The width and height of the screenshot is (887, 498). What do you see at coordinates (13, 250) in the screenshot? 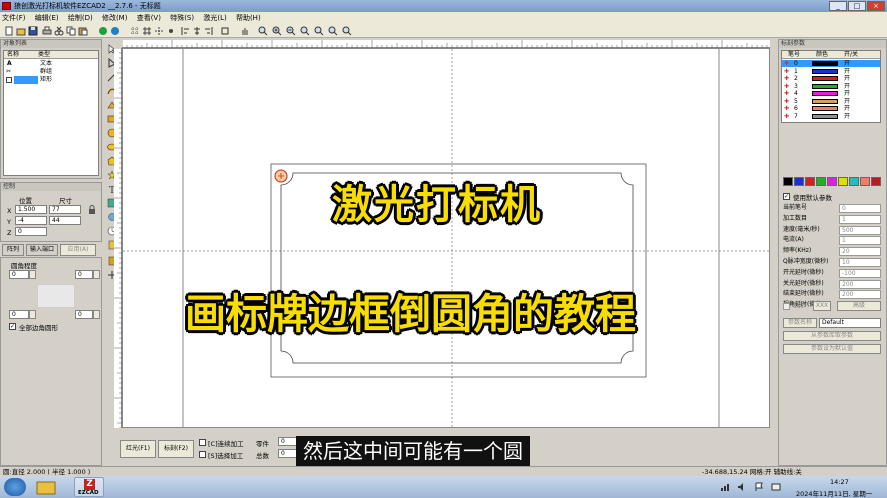
I see `tab-array: 阵列` at bounding box center [13, 250].